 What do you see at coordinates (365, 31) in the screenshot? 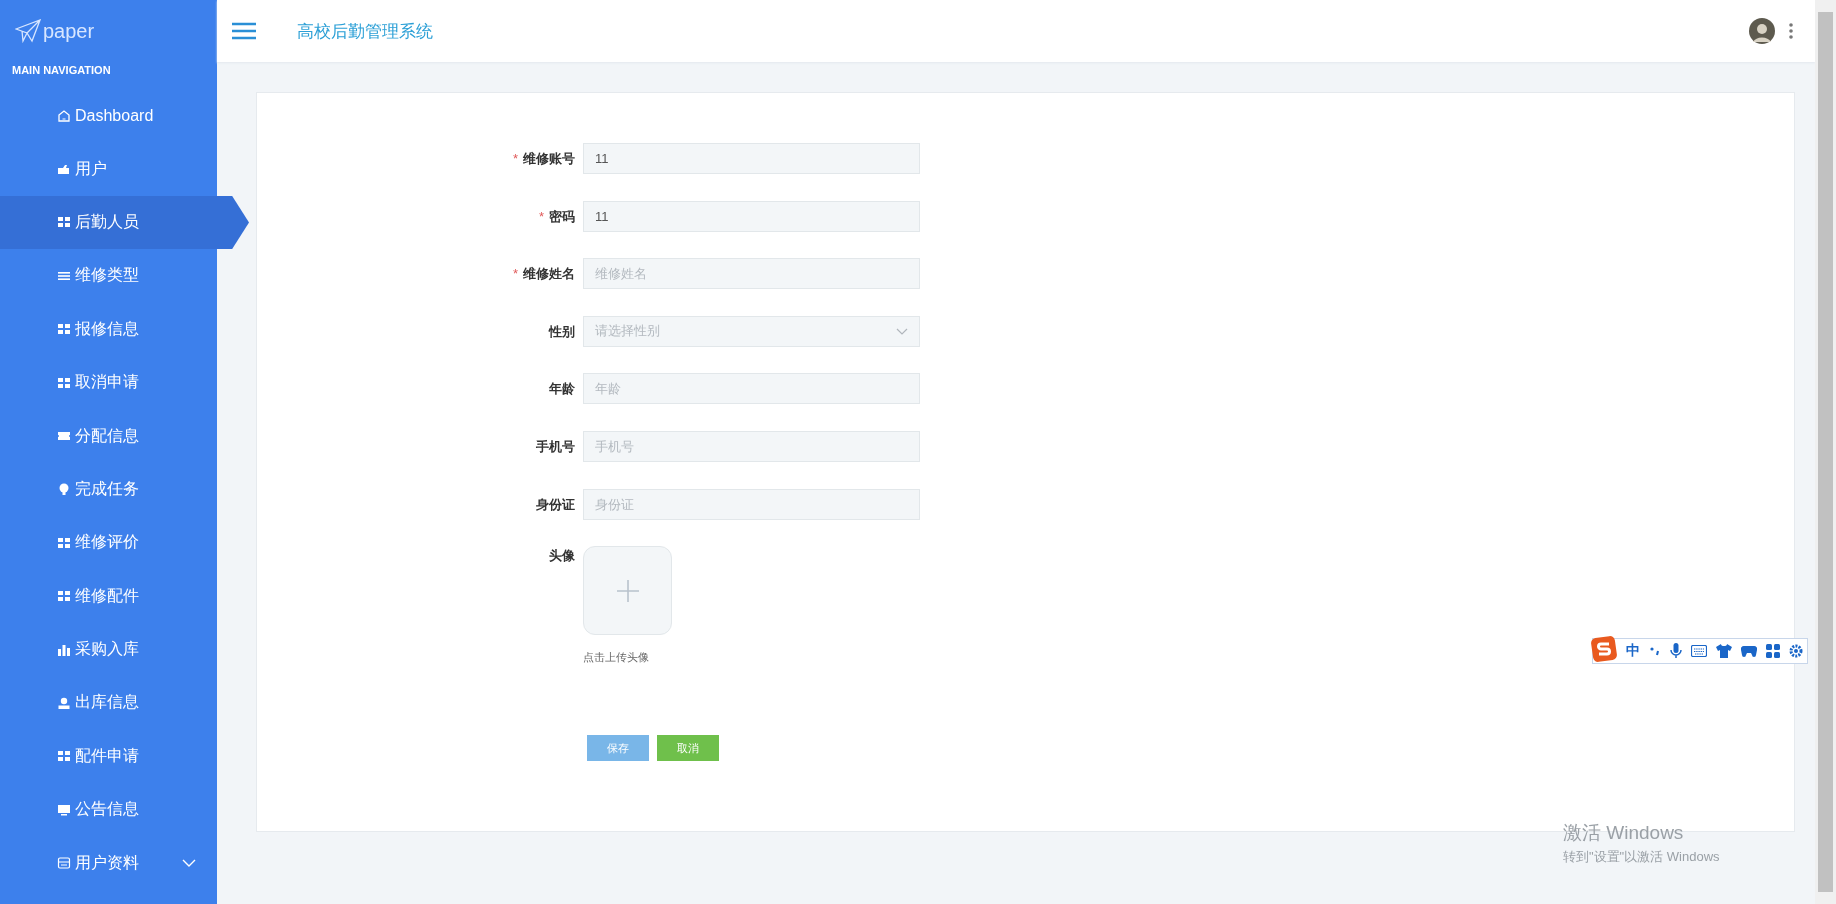
I see `app-title: 高校后勤管理系统` at bounding box center [365, 31].